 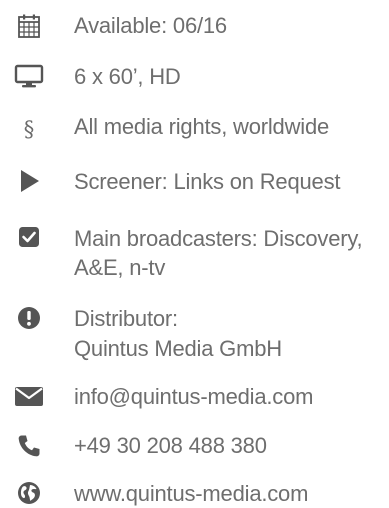 What do you see at coordinates (29, 129) in the screenshot?
I see `section-sign-icon: §` at bounding box center [29, 129].